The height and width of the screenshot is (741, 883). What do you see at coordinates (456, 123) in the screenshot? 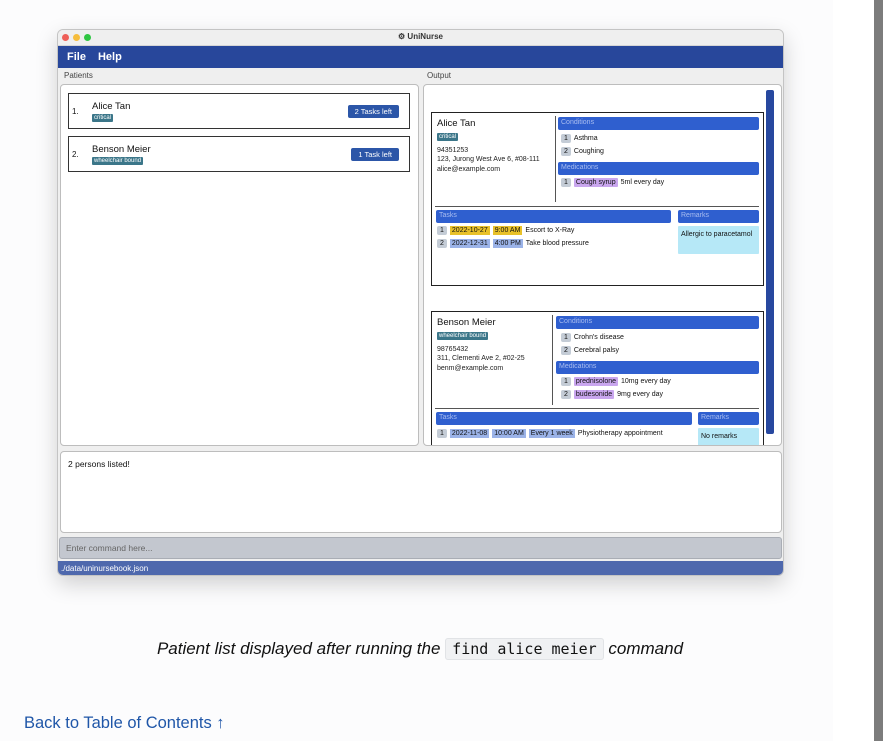
I see `detail-name: Alice Tan` at bounding box center [456, 123].